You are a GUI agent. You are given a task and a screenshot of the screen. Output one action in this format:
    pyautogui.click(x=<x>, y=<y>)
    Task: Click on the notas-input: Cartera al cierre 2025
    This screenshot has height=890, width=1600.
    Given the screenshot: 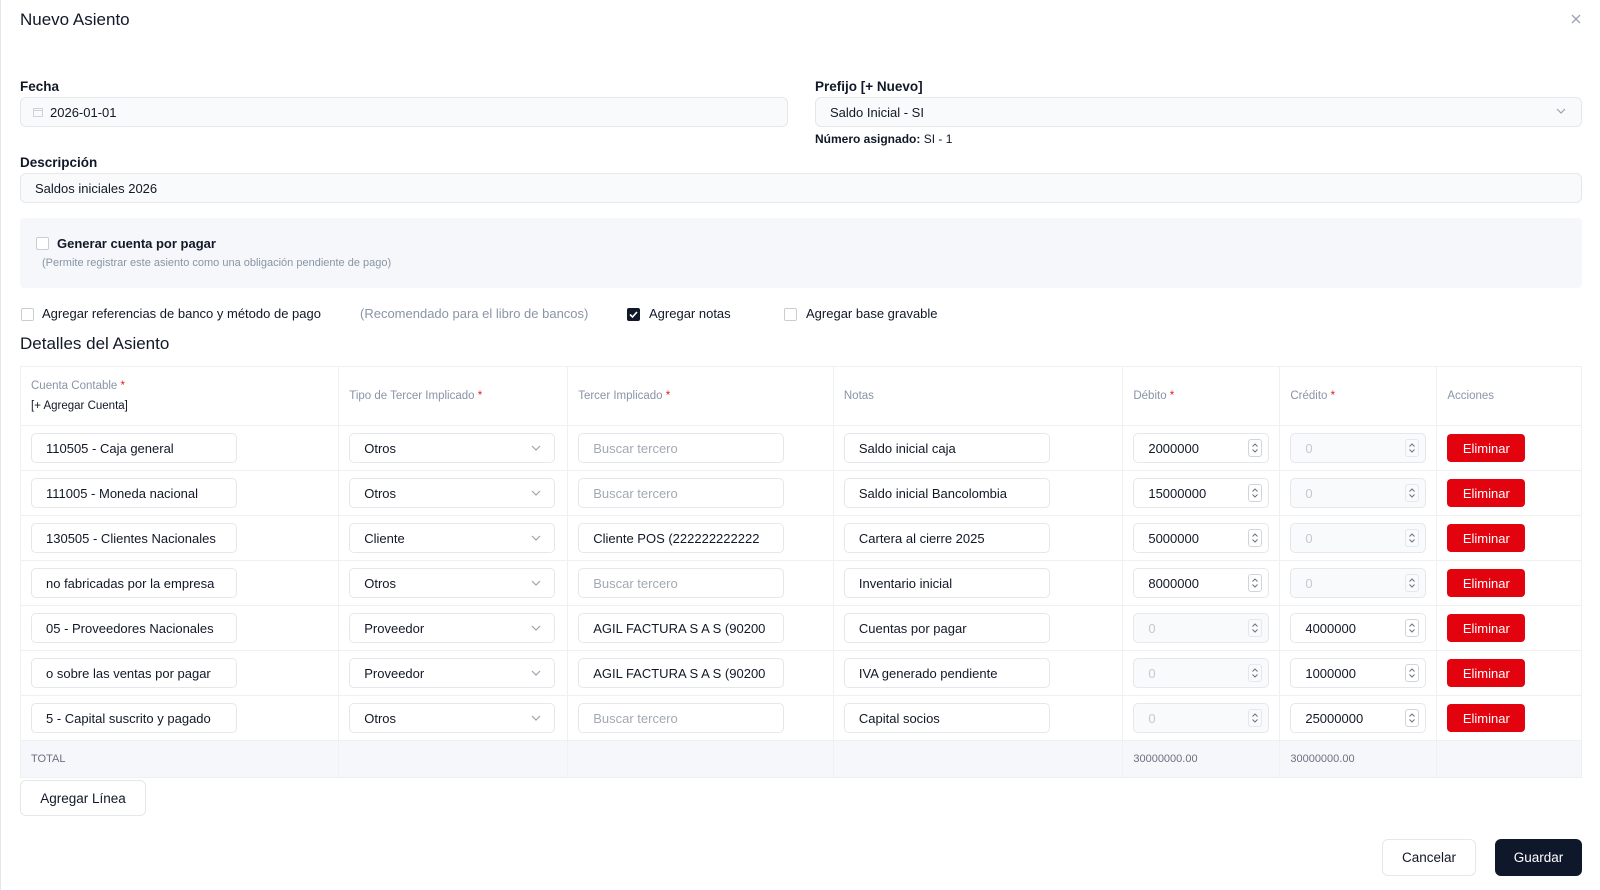 What is the action you would take?
    pyautogui.click(x=946, y=538)
    